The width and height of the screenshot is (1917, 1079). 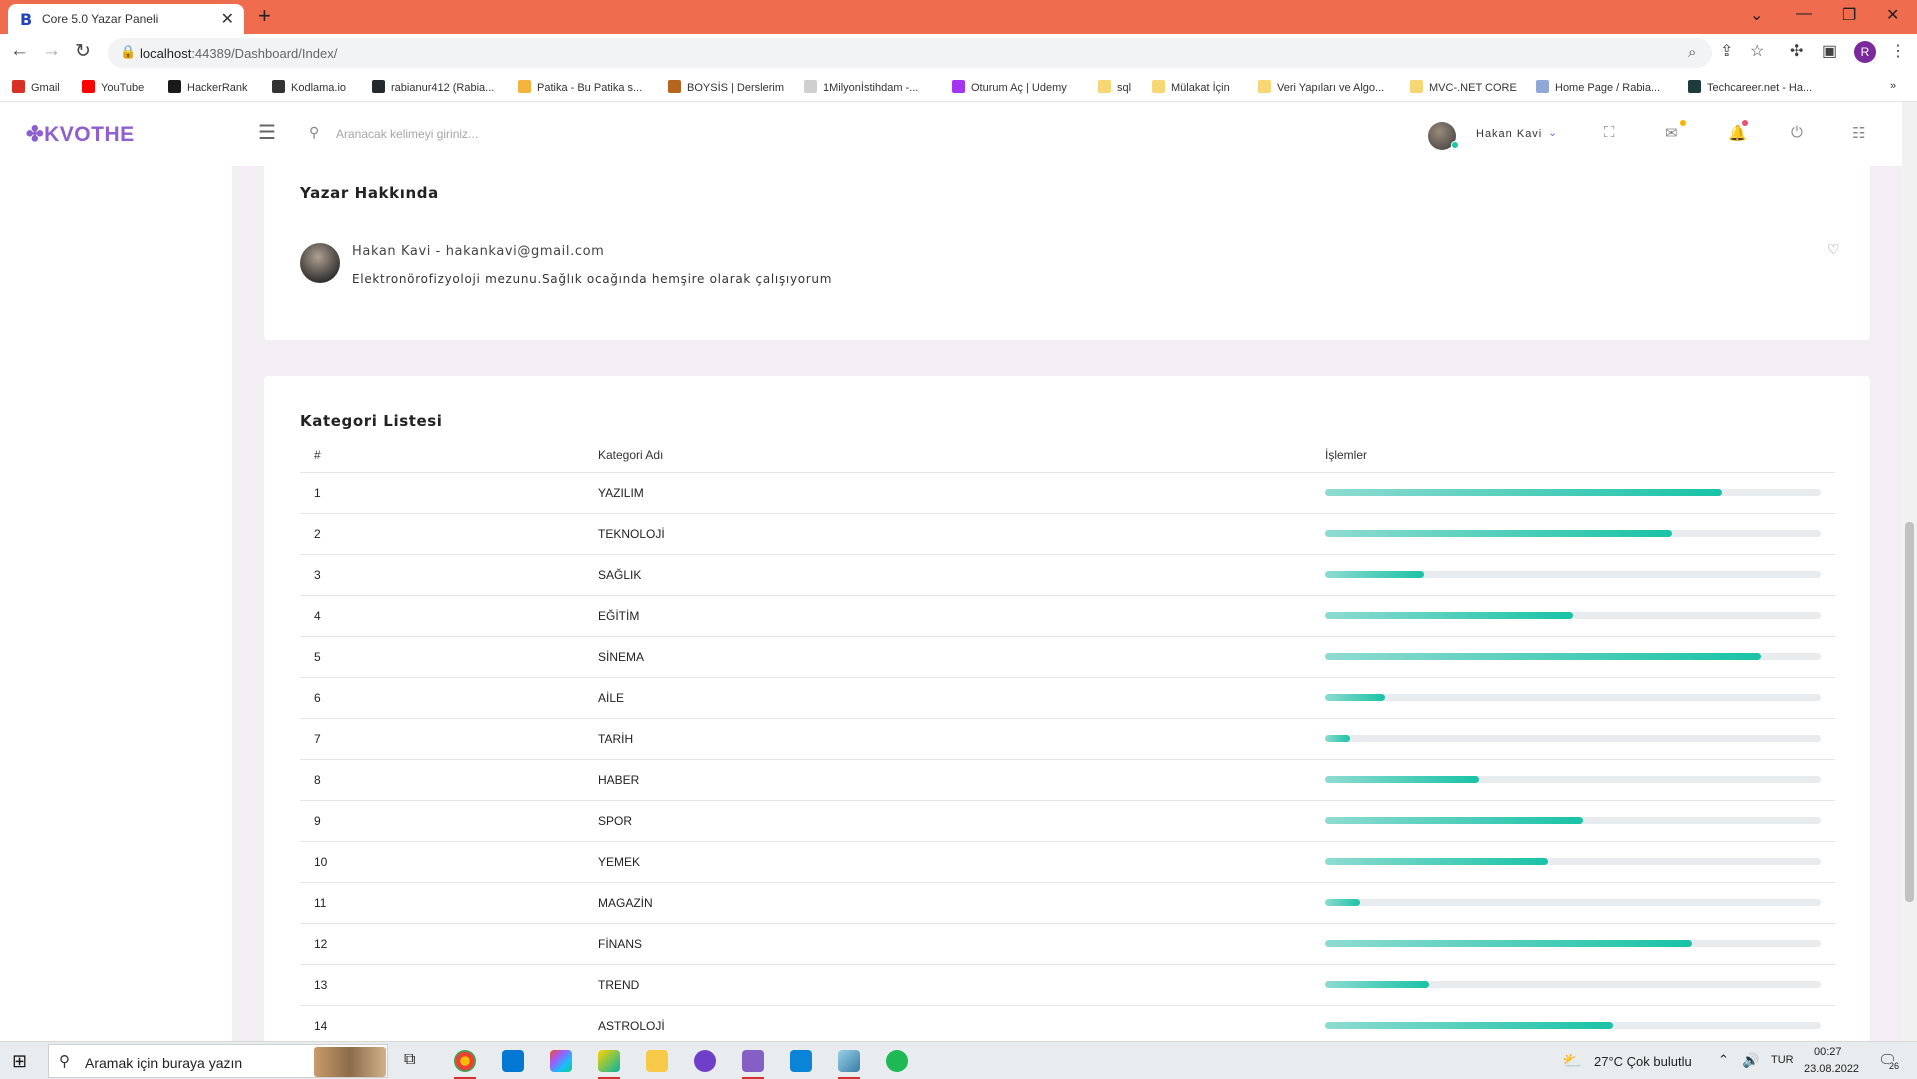 What do you see at coordinates (267, 132) in the screenshot?
I see `hamburger-menu-icon: ☰` at bounding box center [267, 132].